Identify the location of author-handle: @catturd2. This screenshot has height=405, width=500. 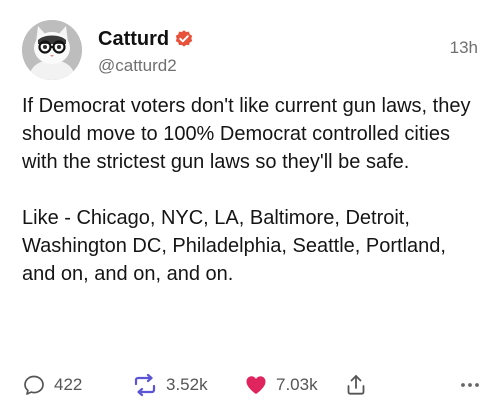
(137, 66).